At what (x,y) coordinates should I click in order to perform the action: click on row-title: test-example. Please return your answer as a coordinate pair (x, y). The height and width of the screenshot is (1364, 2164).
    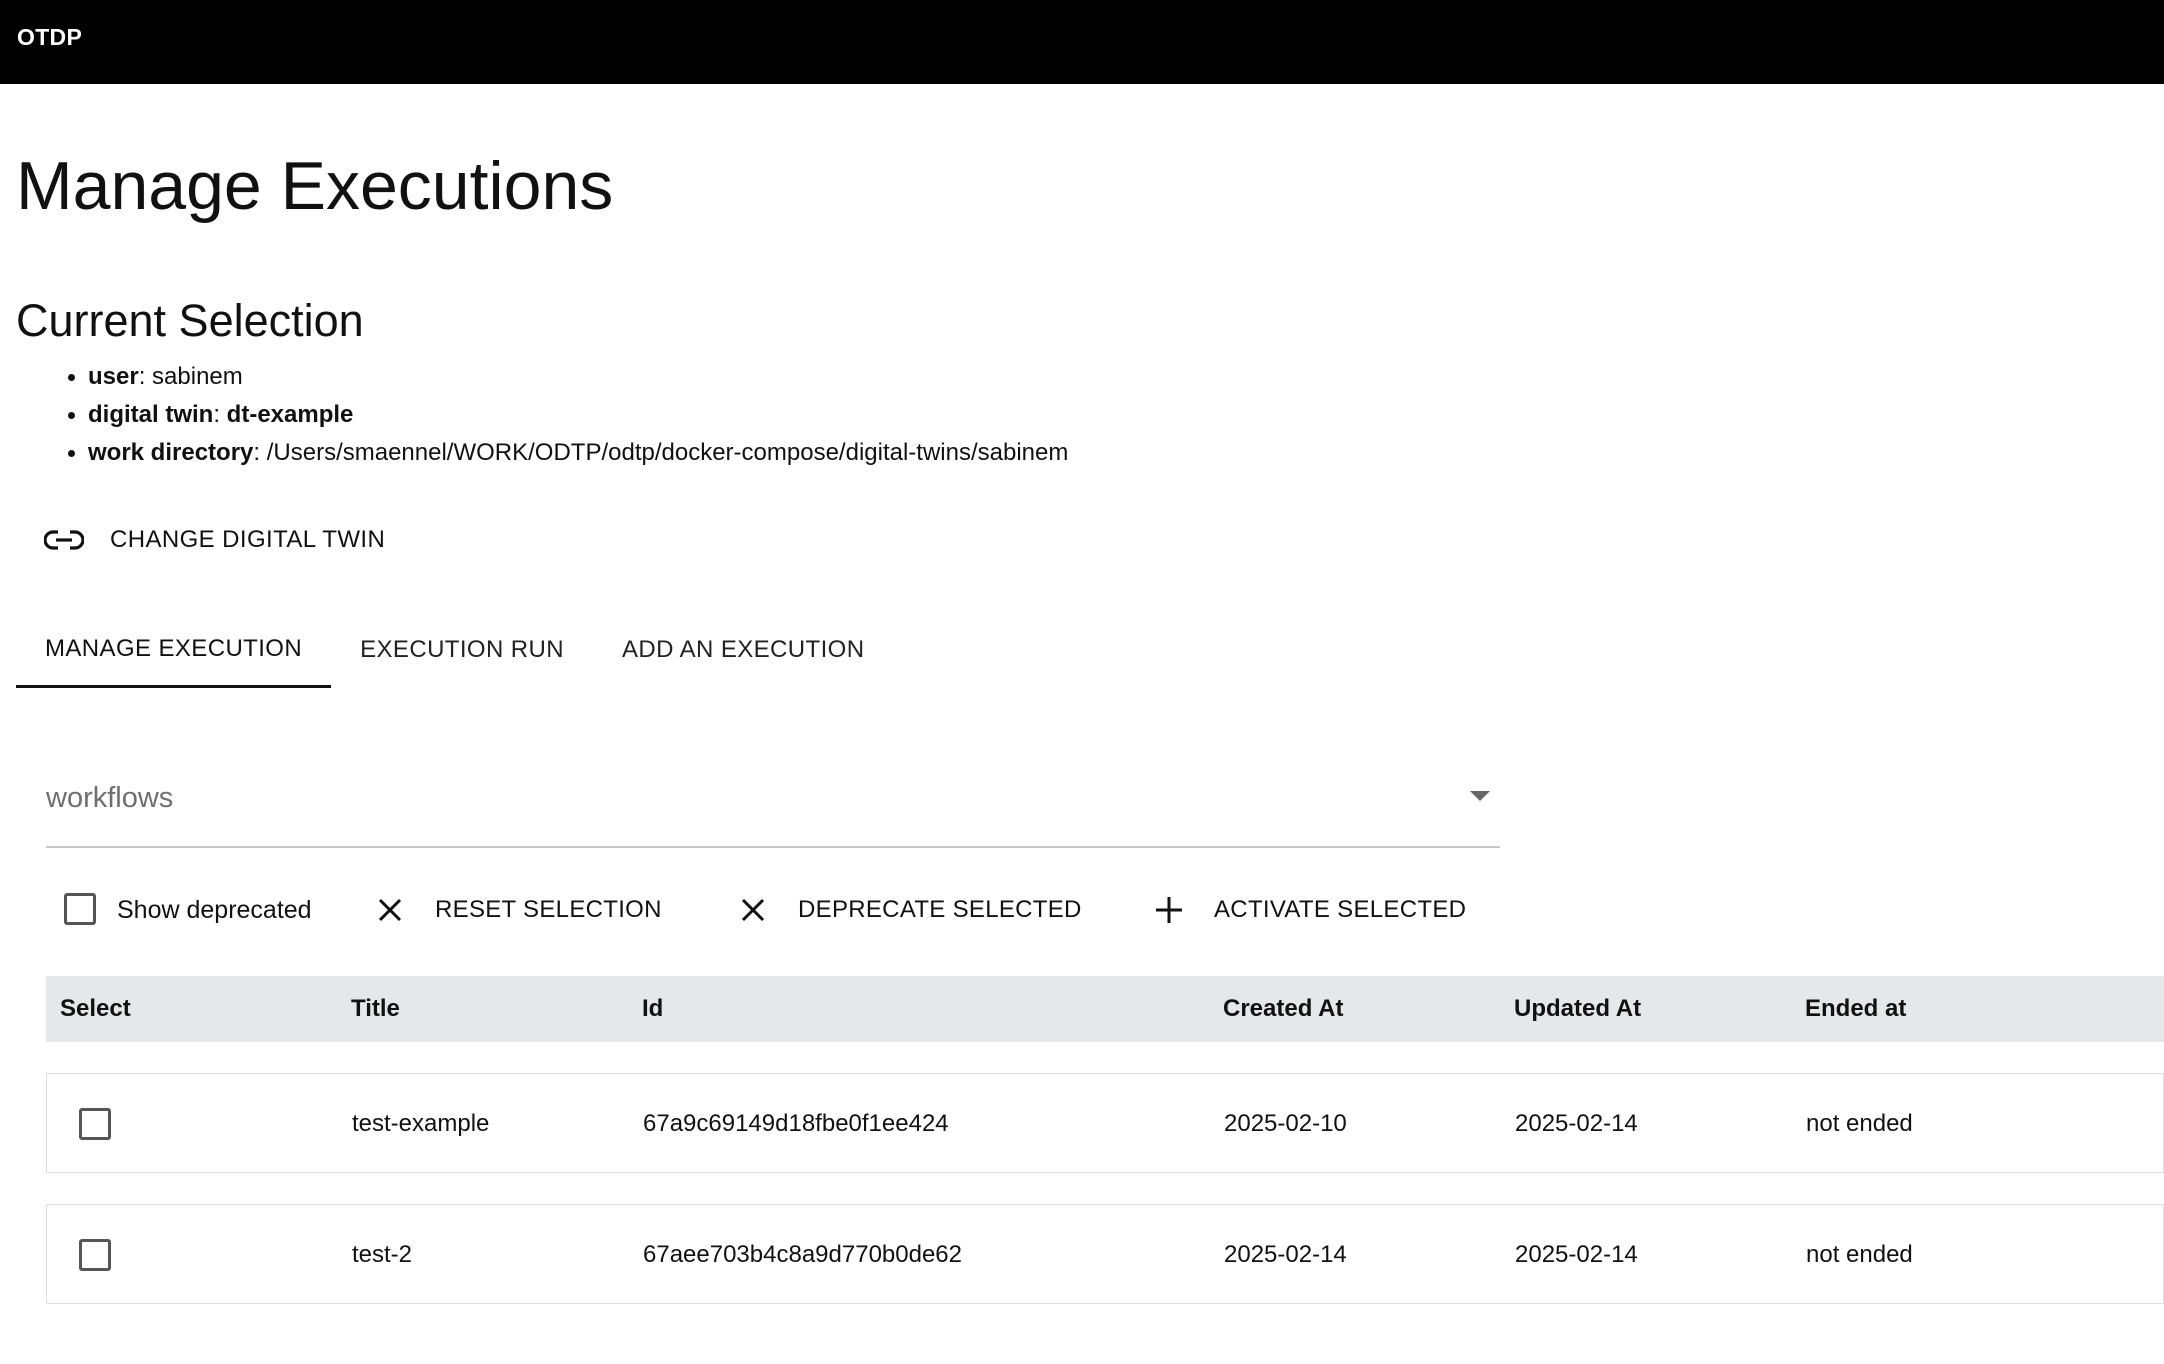
    Looking at the image, I should click on (421, 1123).